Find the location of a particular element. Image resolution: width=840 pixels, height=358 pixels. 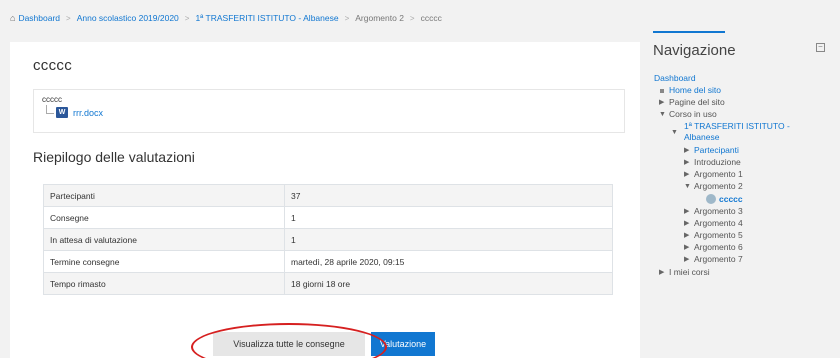

table-row: In attesa di valutazione 1 is located at coordinates (328, 239).